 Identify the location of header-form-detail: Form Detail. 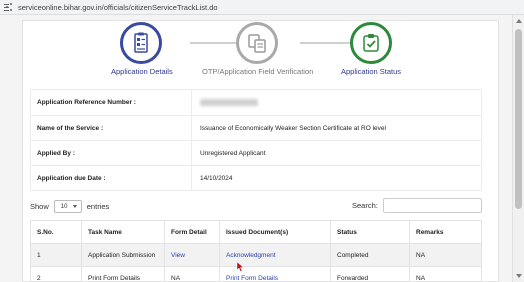
(192, 232).